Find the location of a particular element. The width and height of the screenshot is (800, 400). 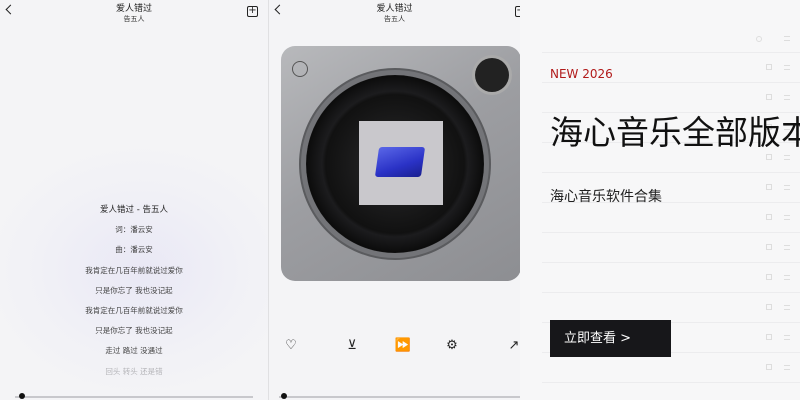

add-icon: + is located at coordinates (252, 11).